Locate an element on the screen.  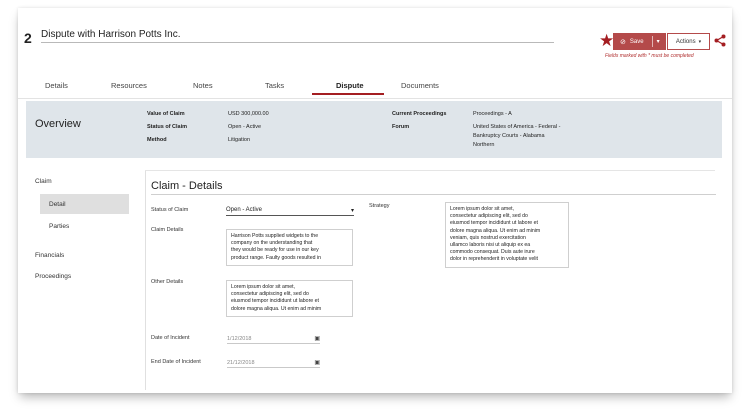
save-button: ⊘ Save ▾ is located at coordinates (639, 41).